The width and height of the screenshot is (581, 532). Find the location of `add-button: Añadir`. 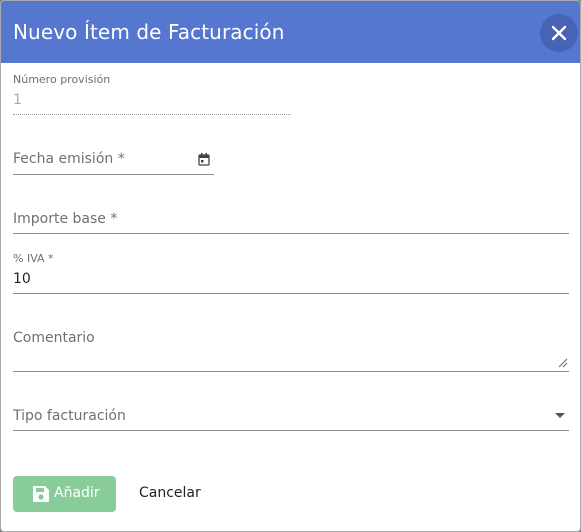

add-button: Añadir is located at coordinates (64, 494).